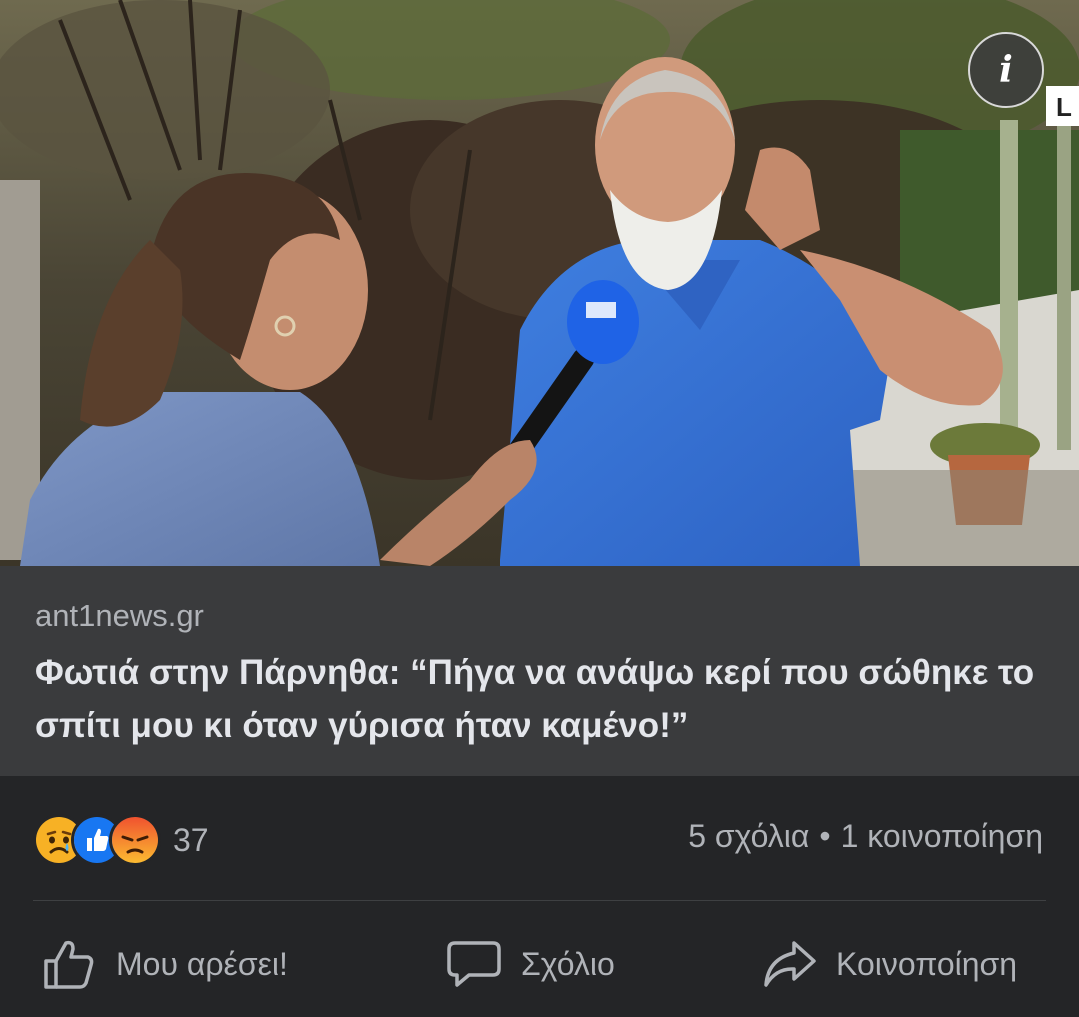 The height and width of the screenshot is (1017, 1079). Describe the element at coordinates (539, 900) in the screenshot. I see `actions-divider` at that location.